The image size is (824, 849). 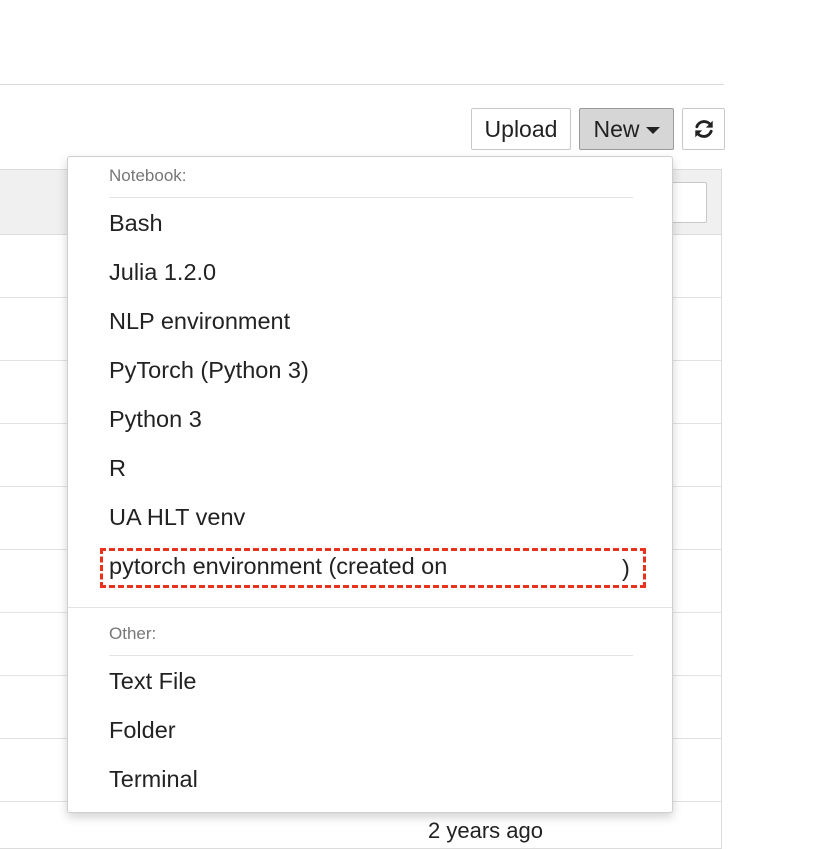 I want to click on refresh-button, so click(x=703, y=129).